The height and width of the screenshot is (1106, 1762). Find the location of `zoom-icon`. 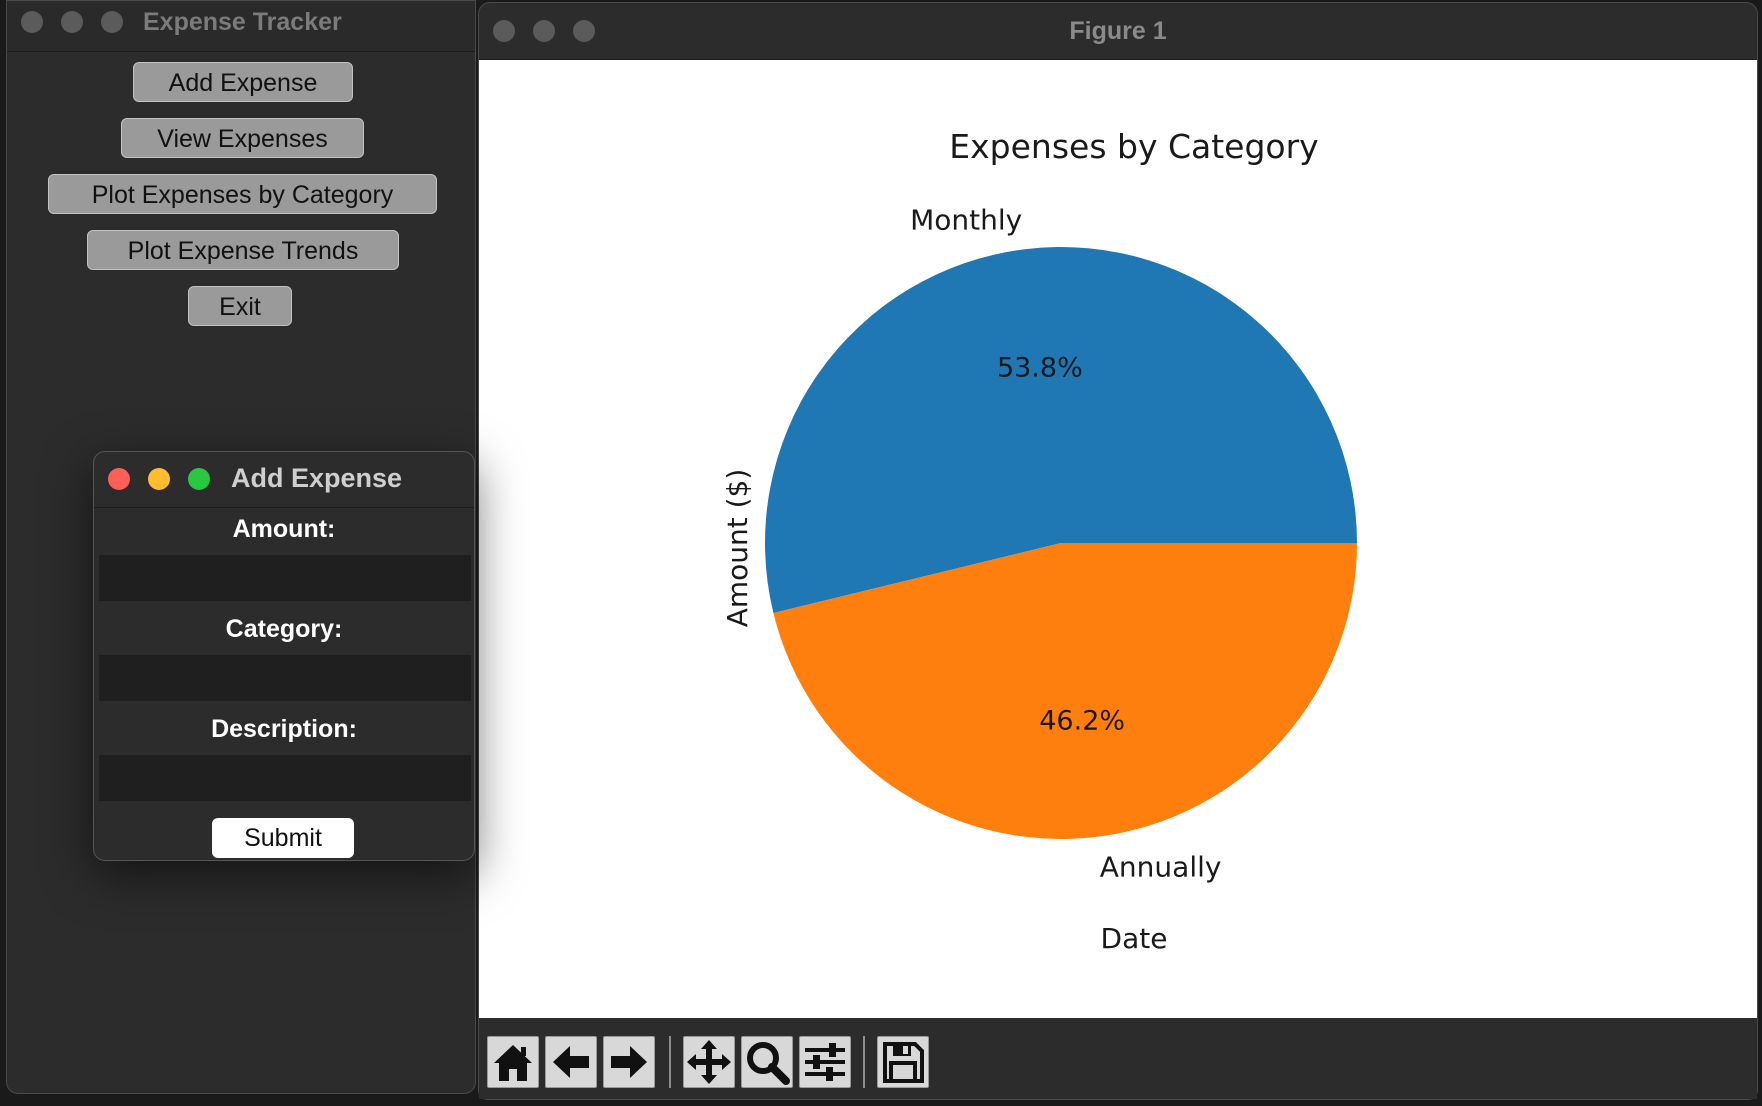

zoom-icon is located at coordinates (768, 1063).